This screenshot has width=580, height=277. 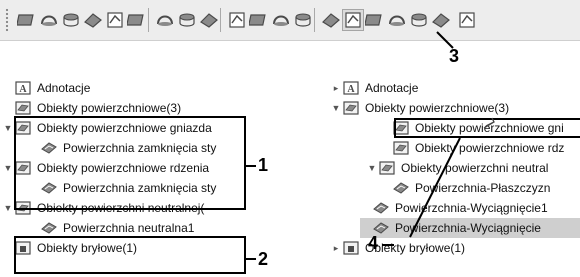 I want to click on trim-surface-icon, so click(x=397, y=20).